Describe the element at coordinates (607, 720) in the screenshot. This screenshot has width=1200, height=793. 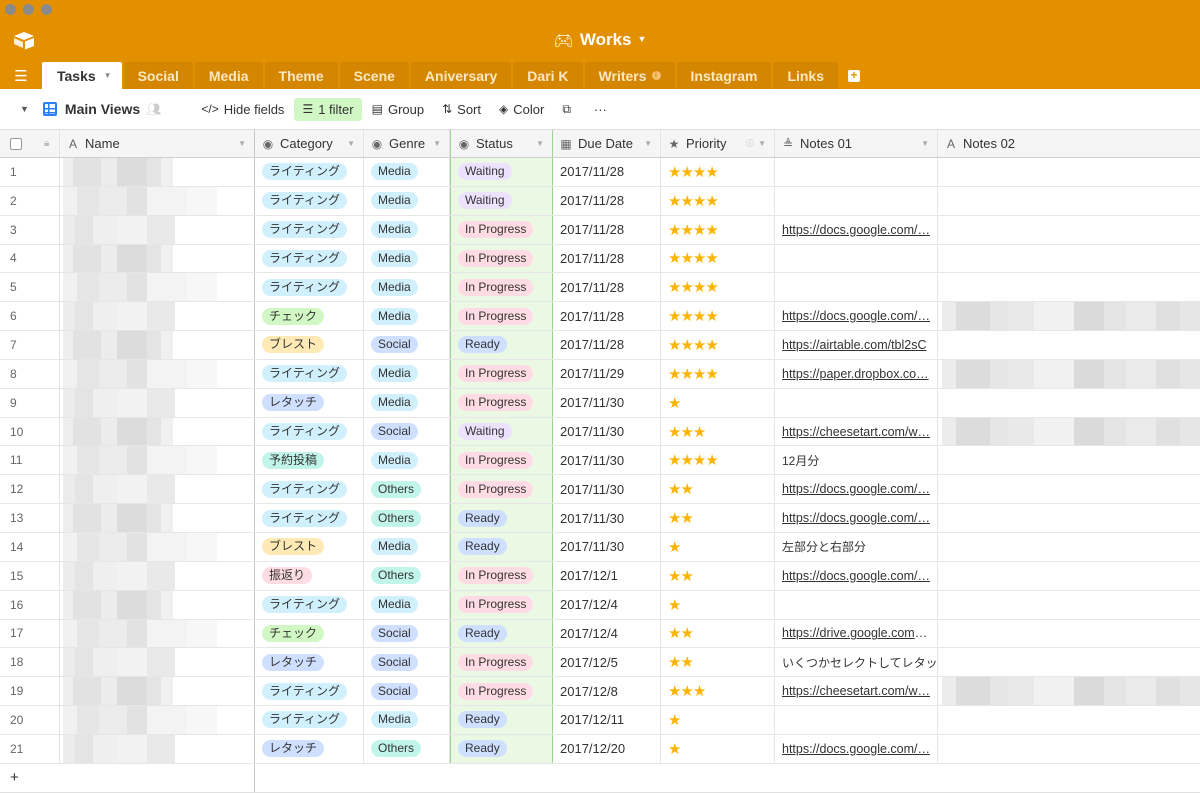
I see `due-date-cell: 2017/12/11` at that location.